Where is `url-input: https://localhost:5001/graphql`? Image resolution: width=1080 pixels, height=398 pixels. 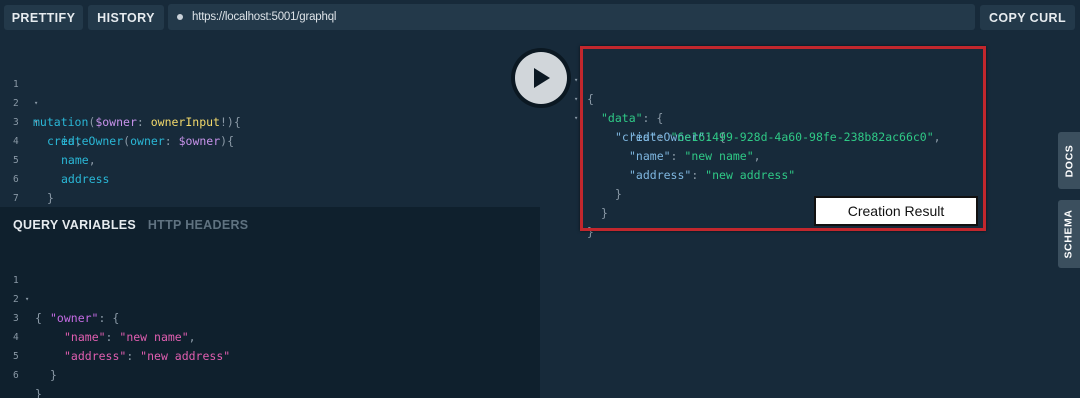
url-input: https://localhost:5001/graphql is located at coordinates (571, 17).